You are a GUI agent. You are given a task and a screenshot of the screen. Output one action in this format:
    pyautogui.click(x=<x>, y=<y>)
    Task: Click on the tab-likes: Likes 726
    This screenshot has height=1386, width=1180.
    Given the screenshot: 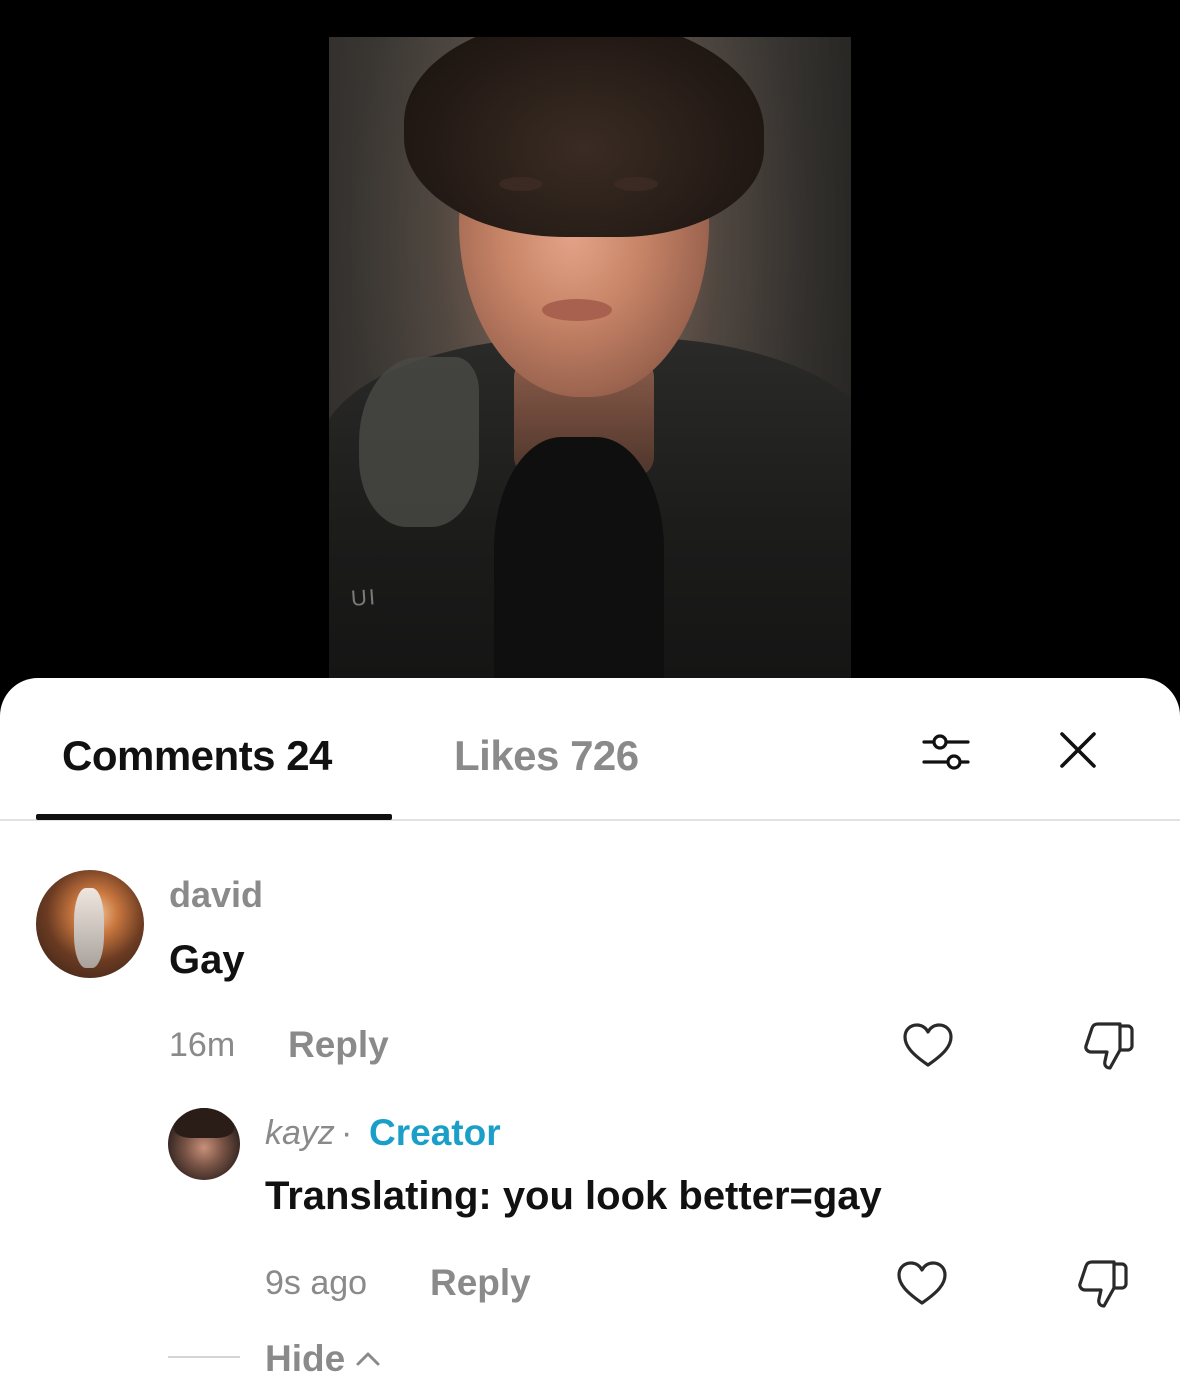 What is the action you would take?
    pyautogui.click(x=546, y=756)
    